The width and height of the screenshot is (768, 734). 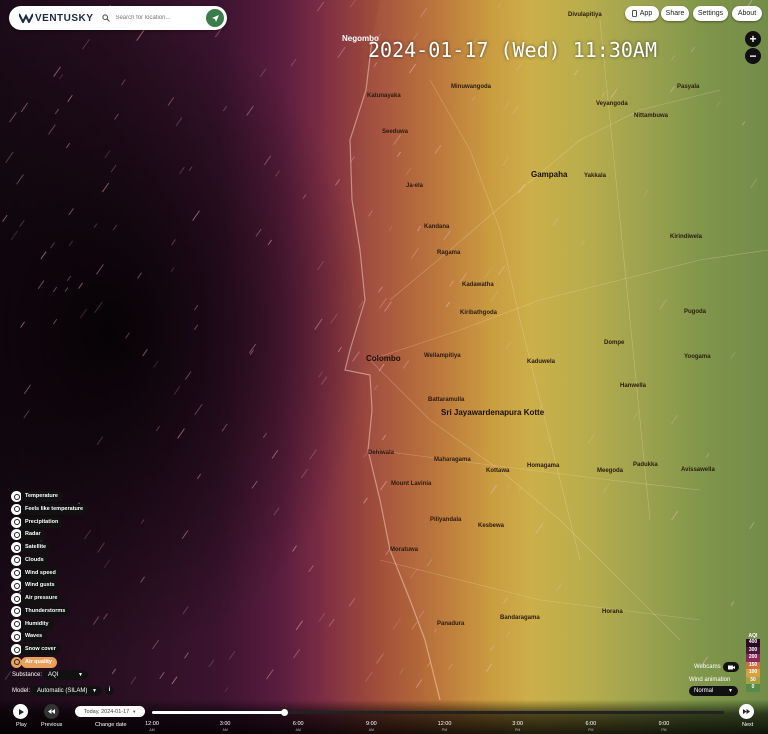 I want to click on place-label: Gampaha, so click(x=549, y=174).